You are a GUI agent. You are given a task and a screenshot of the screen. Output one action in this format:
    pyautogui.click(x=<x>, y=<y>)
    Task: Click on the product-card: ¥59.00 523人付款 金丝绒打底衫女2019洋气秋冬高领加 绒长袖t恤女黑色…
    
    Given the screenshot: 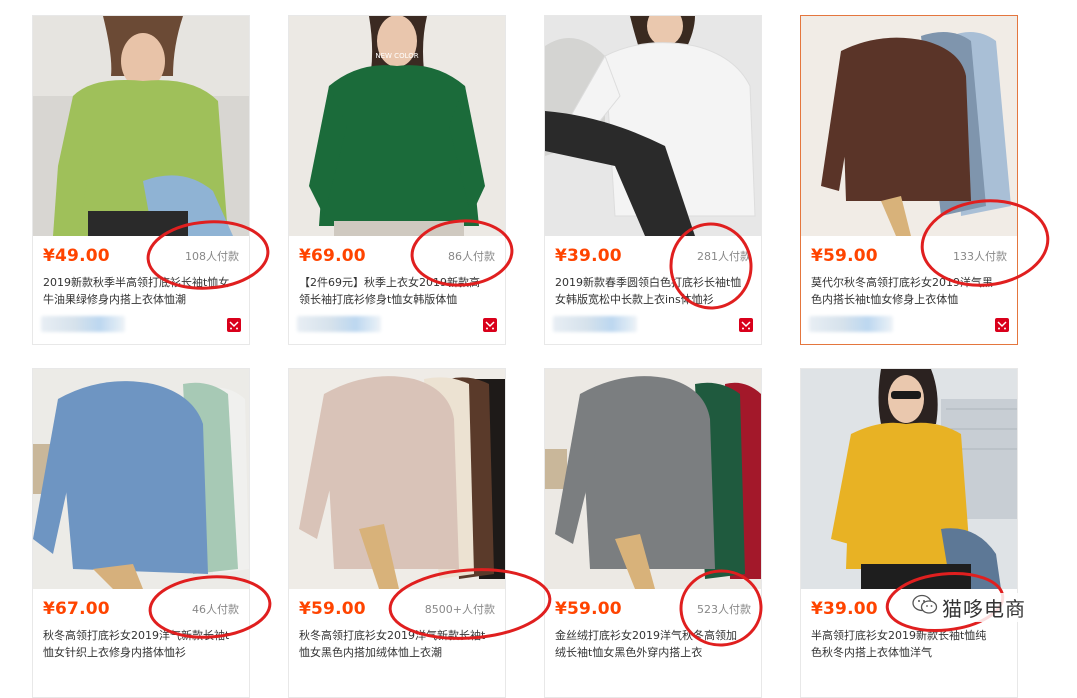 What is the action you would take?
    pyautogui.click(x=653, y=533)
    